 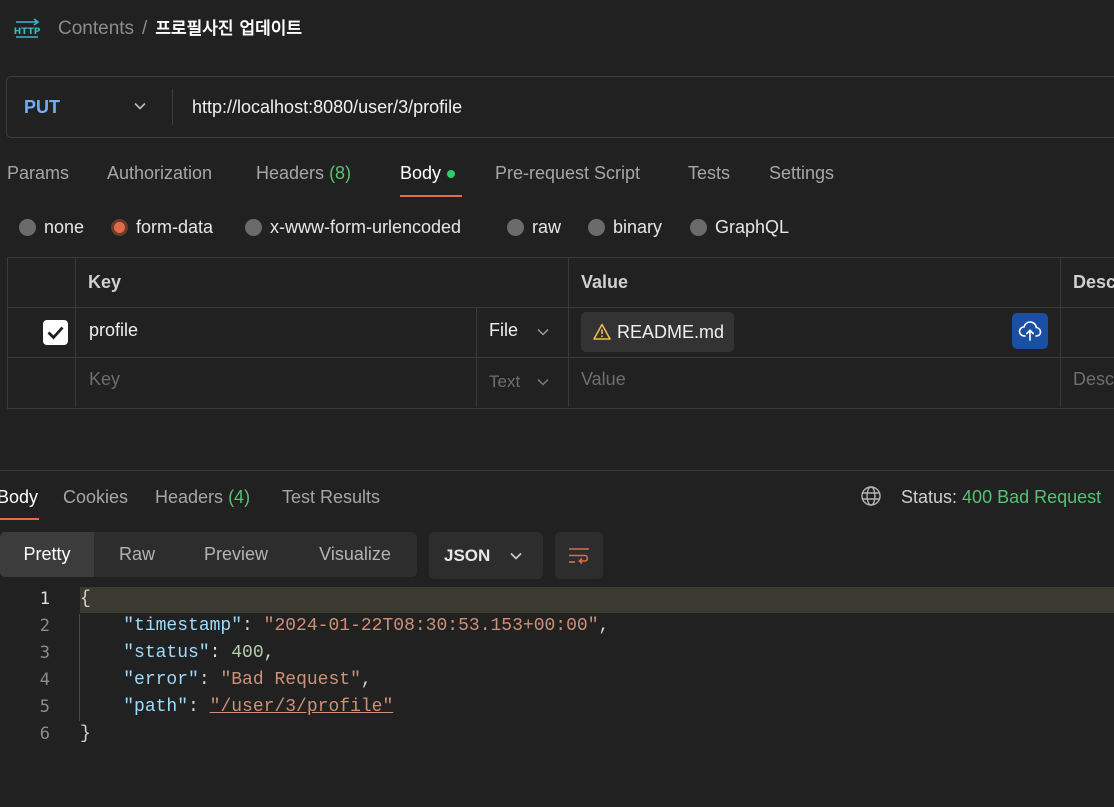 I want to click on json-link-value: "/user/3/profile", so click(x=302, y=707).